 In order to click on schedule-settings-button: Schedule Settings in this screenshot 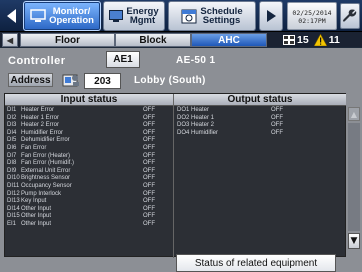, I will do `click(212, 16)`.